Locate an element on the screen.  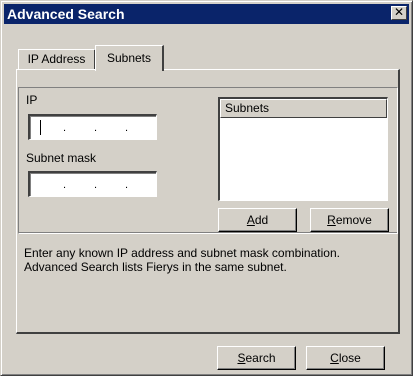
tab-subnets: Subnets is located at coordinates (129, 58).